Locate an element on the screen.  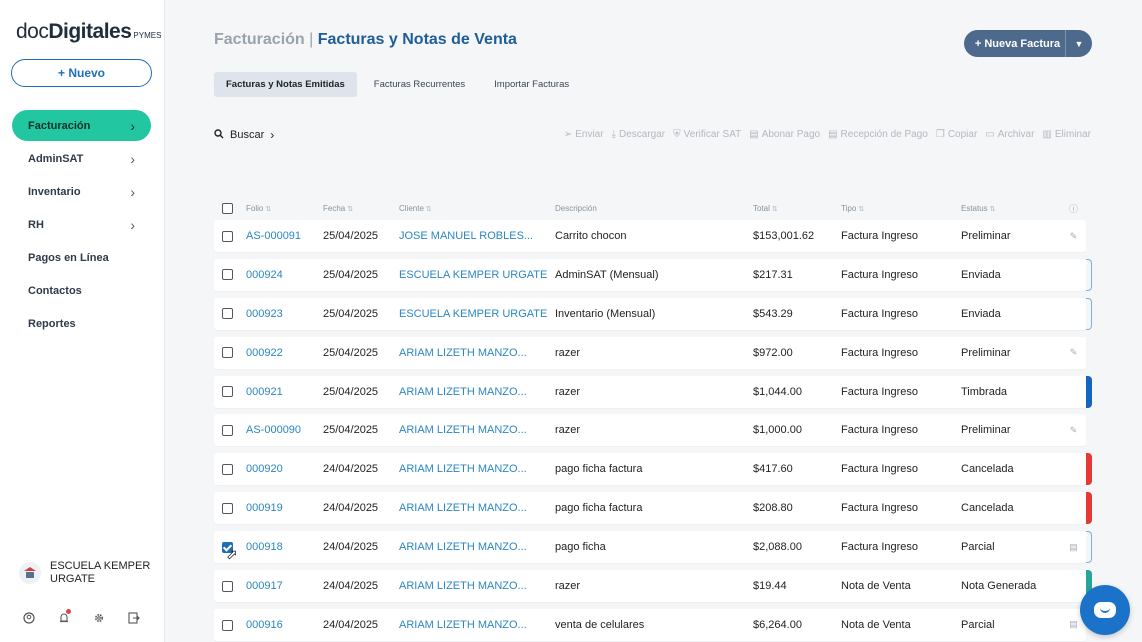
sidebar-item-contactos: Contactos is located at coordinates (81, 290).